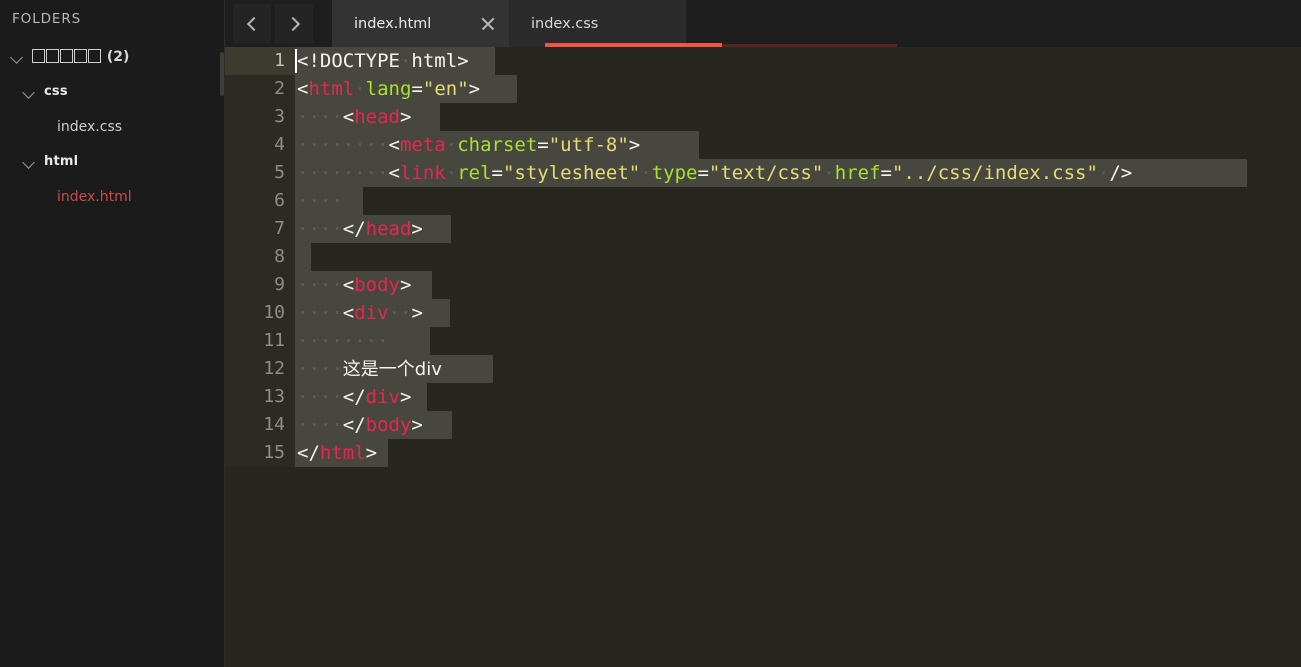  Describe the element at coordinates (798, 425) in the screenshot. I see `code-line-content: ····</body>` at that location.